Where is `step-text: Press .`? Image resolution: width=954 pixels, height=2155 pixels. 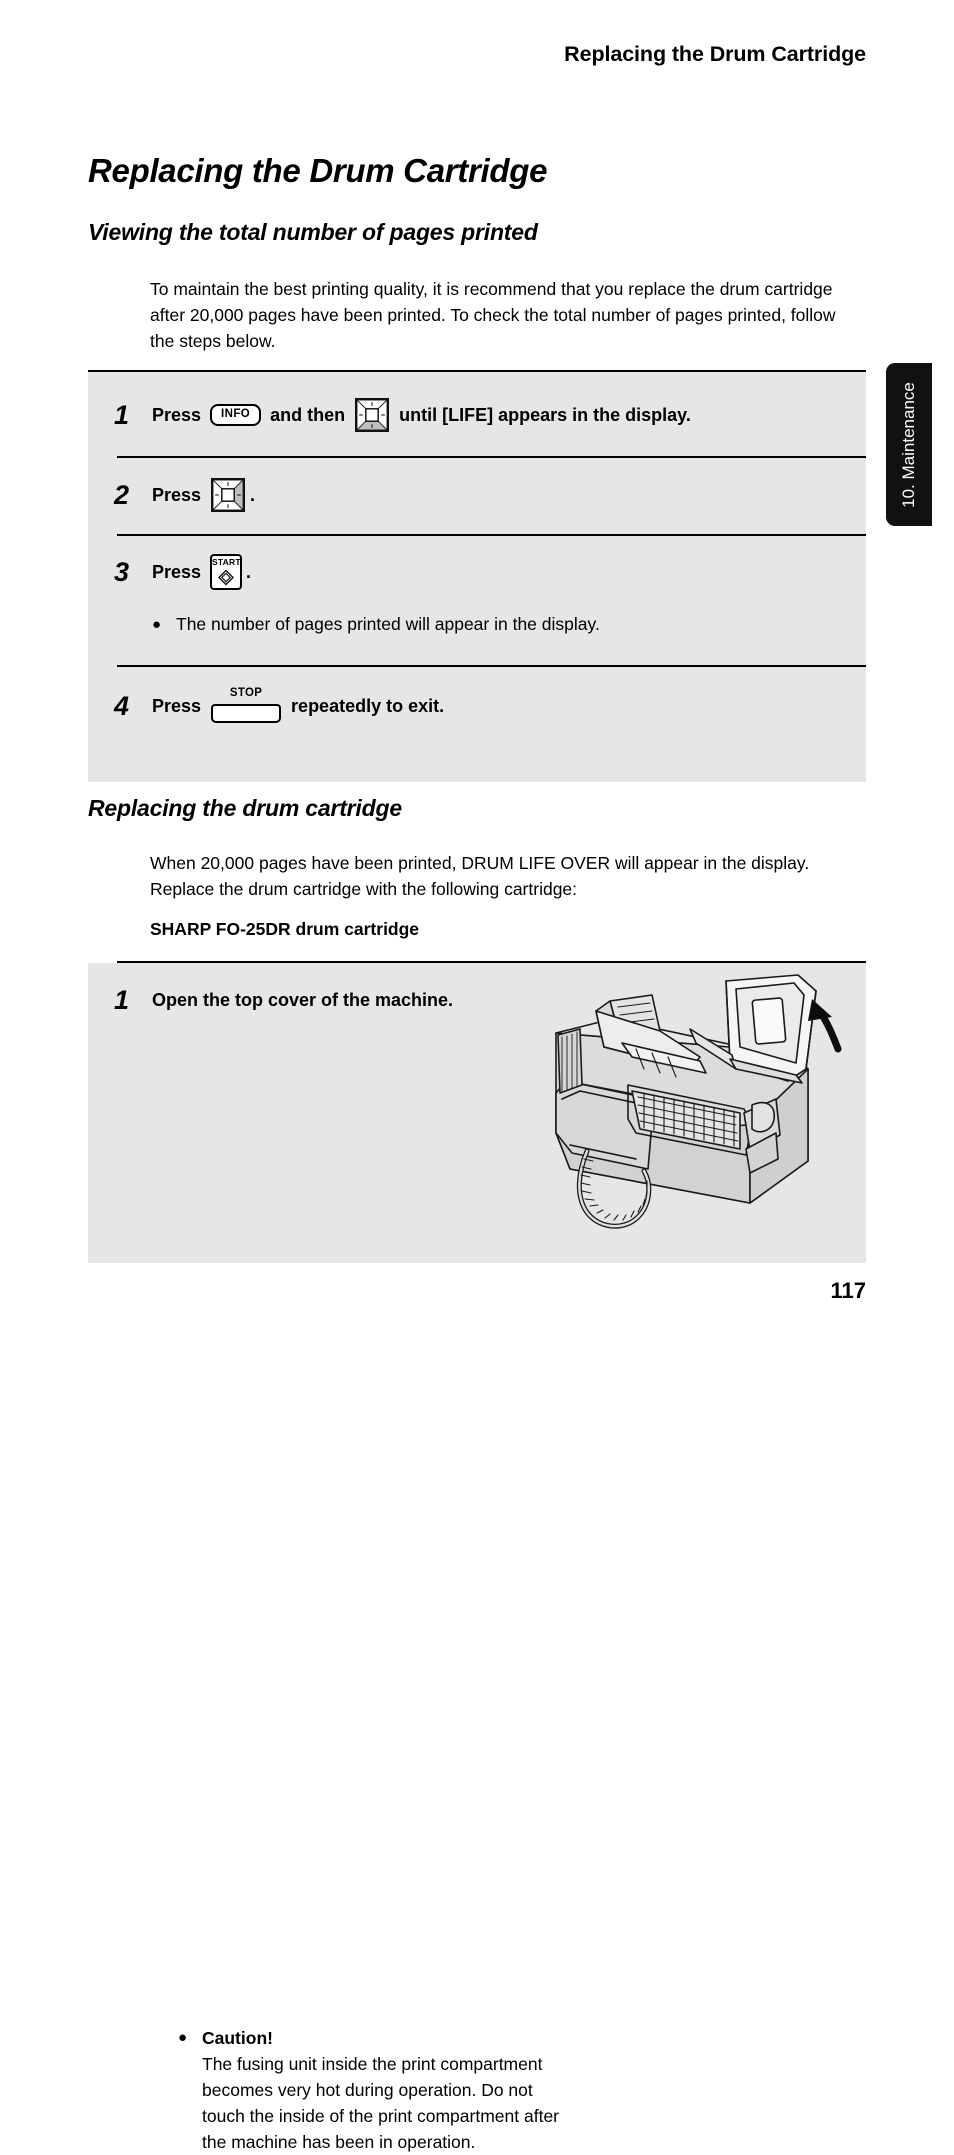
step-text: Press . is located at coordinates (203, 495).